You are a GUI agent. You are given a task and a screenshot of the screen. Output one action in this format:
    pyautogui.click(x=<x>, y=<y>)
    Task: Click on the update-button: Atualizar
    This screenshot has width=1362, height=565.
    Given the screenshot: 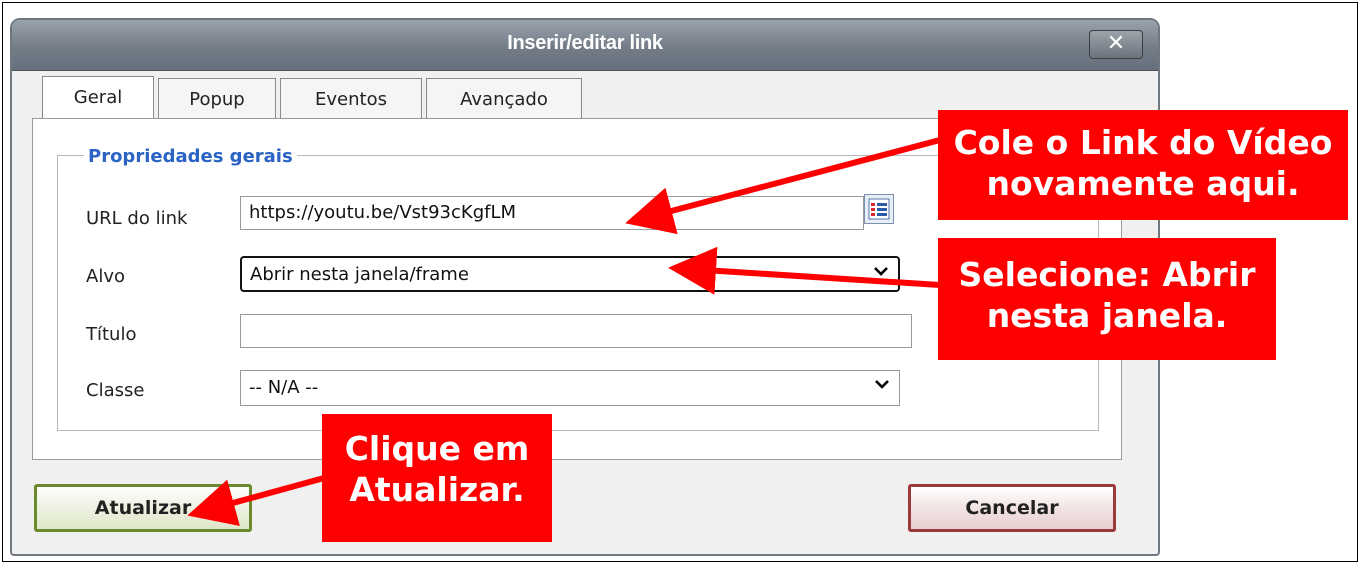 What is the action you would take?
    pyautogui.click(x=143, y=508)
    